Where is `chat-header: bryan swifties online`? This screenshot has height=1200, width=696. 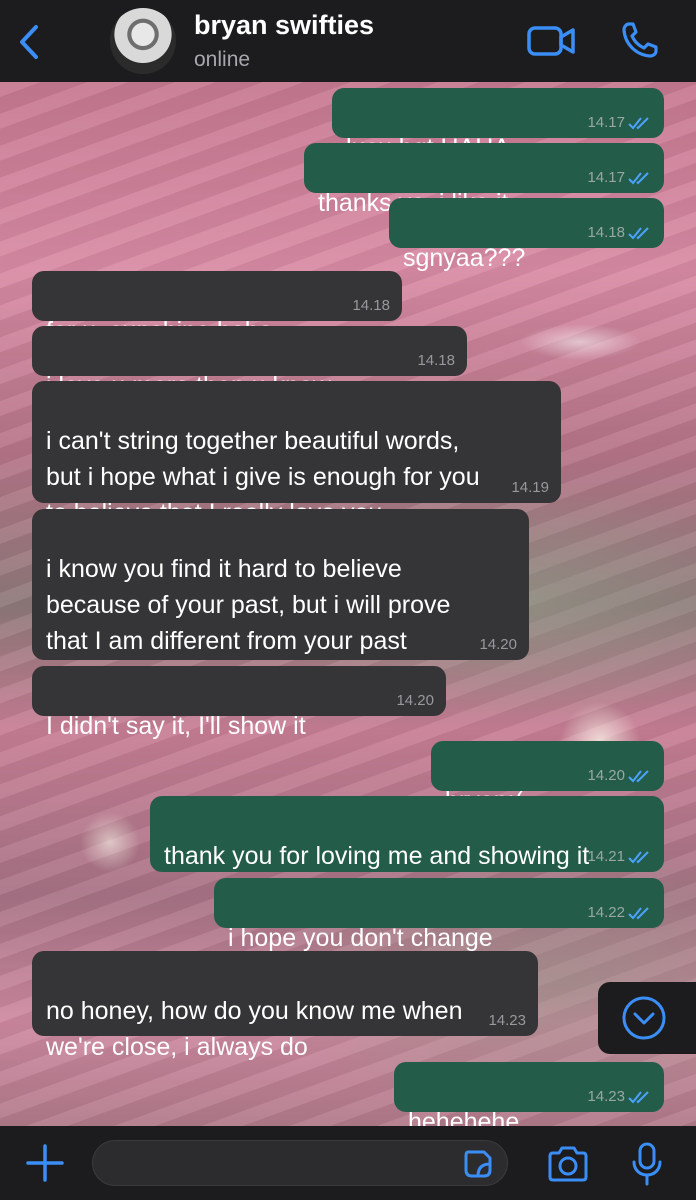 chat-header: bryan swifties online is located at coordinates (348, 41).